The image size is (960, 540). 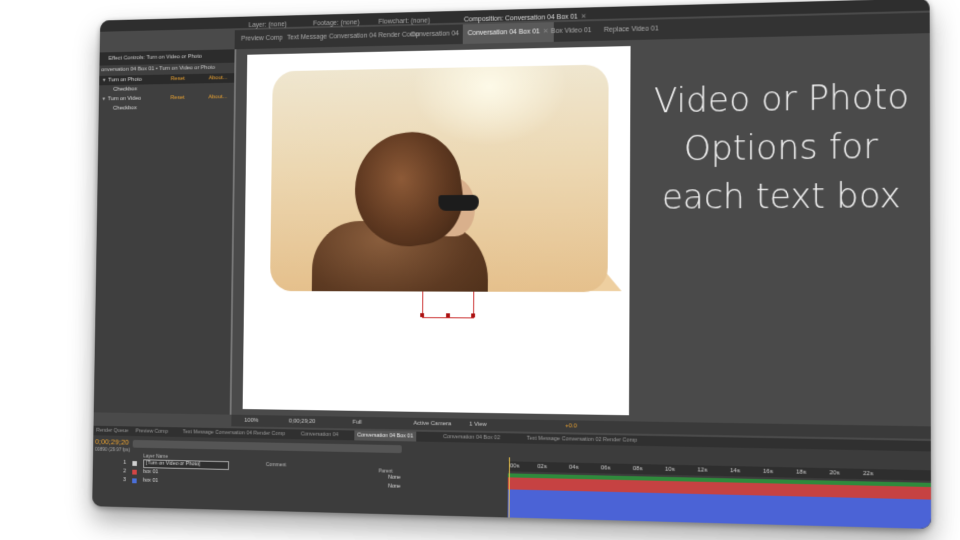 I want to click on tab-label: Footage: (none), so click(x=336, y=23).